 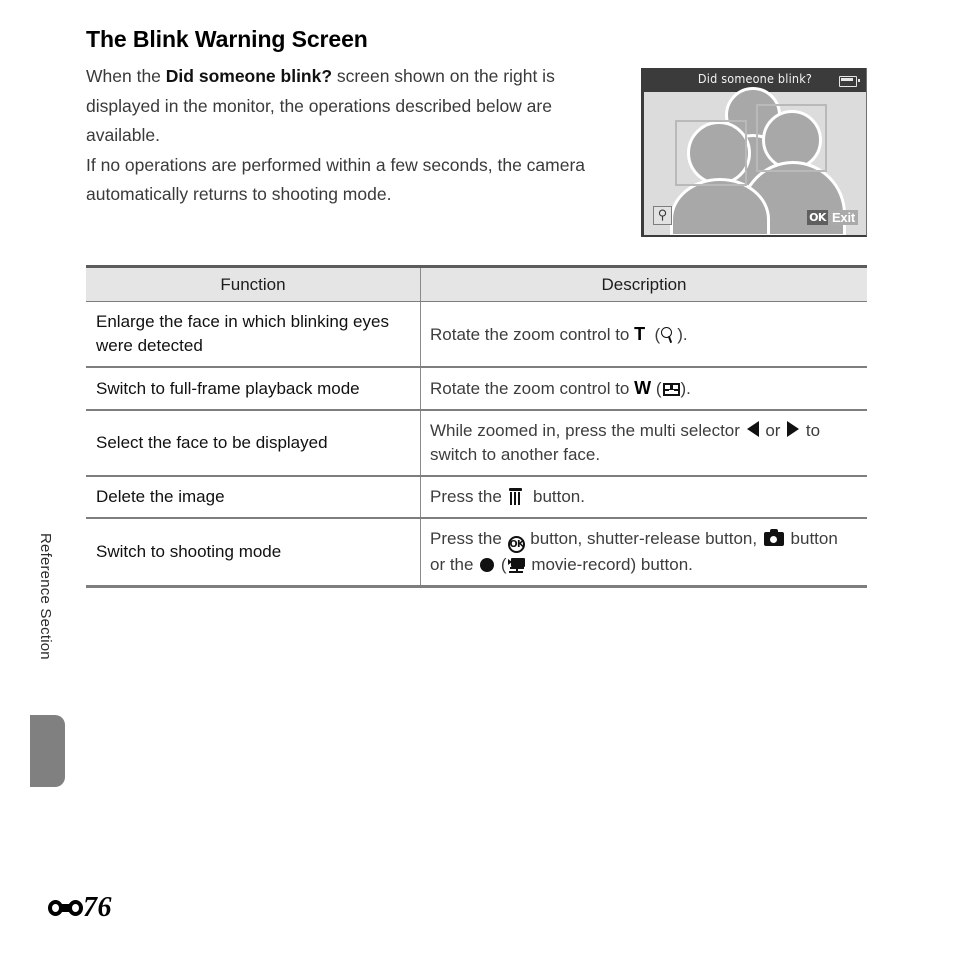 I want to click on trash-icon, so click(x=515, y=496).